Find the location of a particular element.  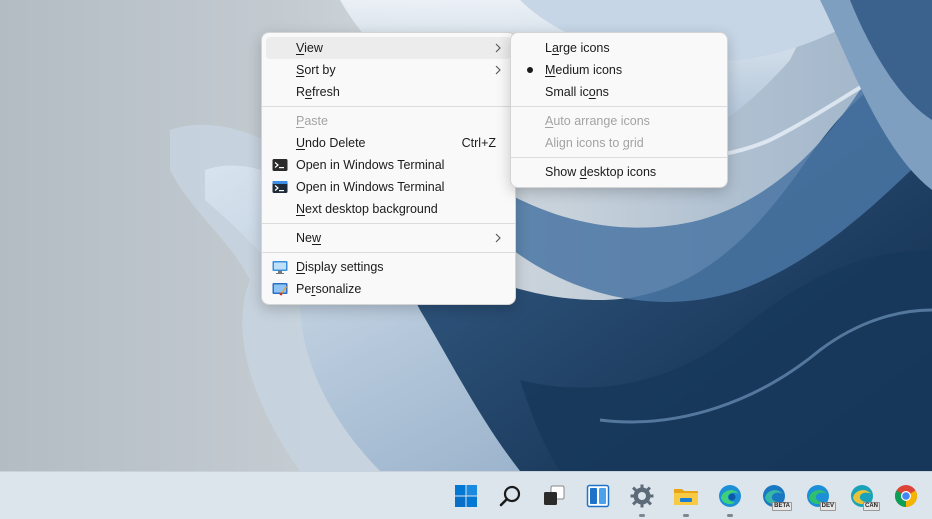

menu-item-paste-label: Paste is located at coordinates (312, 121).